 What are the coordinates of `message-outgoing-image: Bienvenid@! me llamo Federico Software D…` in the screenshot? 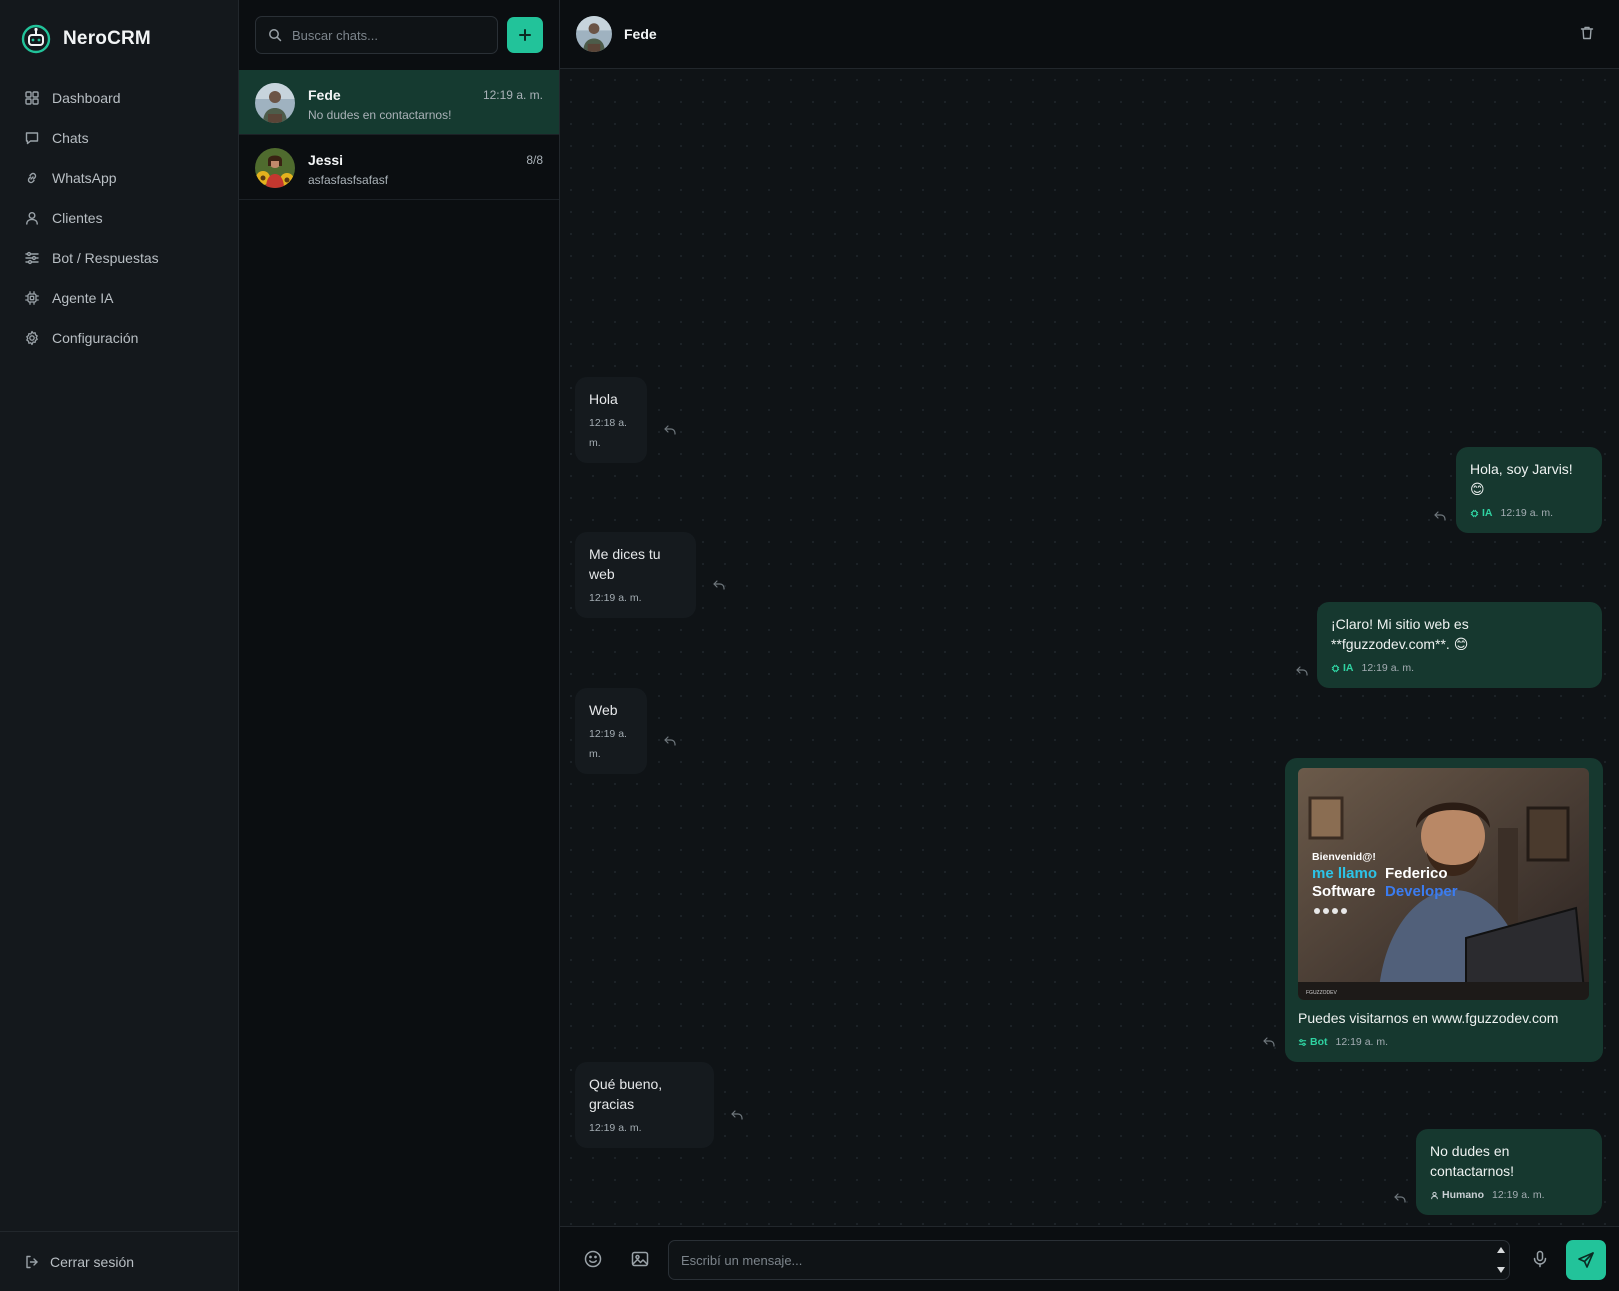 It's located at (1444, 910).